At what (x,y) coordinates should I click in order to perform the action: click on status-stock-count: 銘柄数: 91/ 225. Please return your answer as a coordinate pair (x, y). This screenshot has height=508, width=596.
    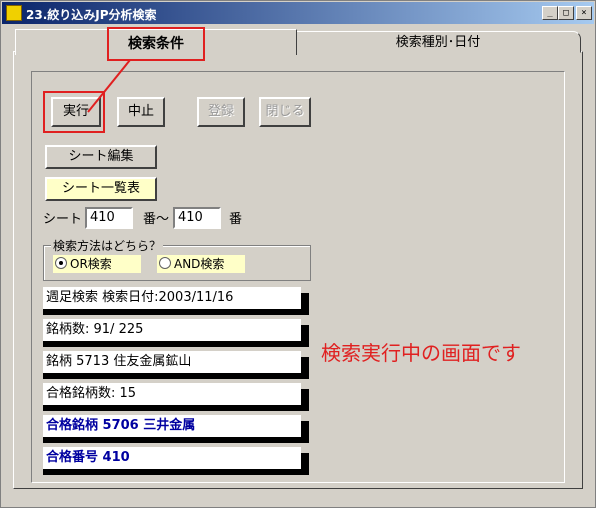
    Looking at the image, I should click on (172, 330).